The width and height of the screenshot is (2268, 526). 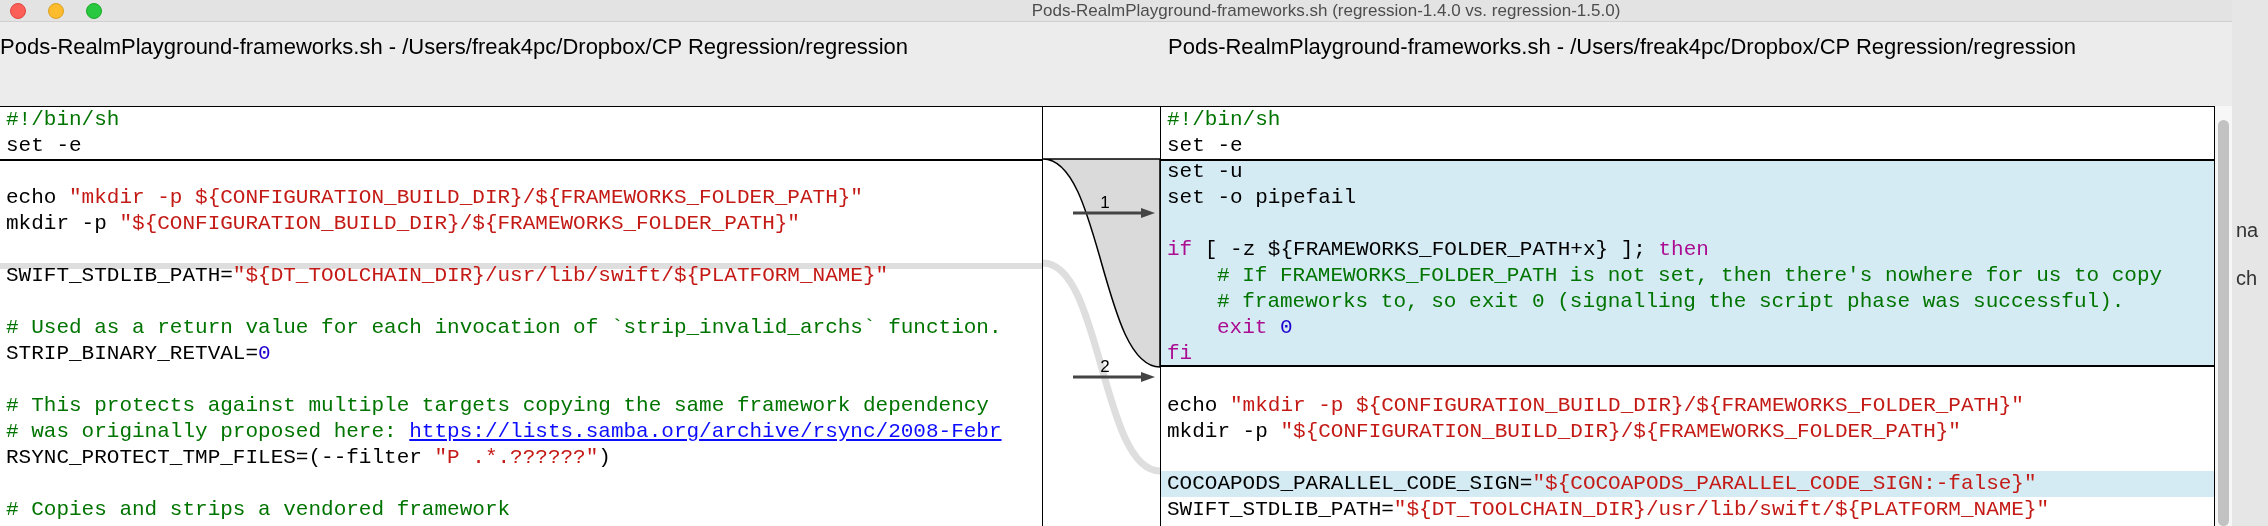 What do you see at coordinates (1326, 11) in the screenshot?
I see `window-title: Pods-RealmPlayground-frameworks.sh (regression-1.4.0 vs. regression-1.5.0)` at bounding box center [1326, 11].